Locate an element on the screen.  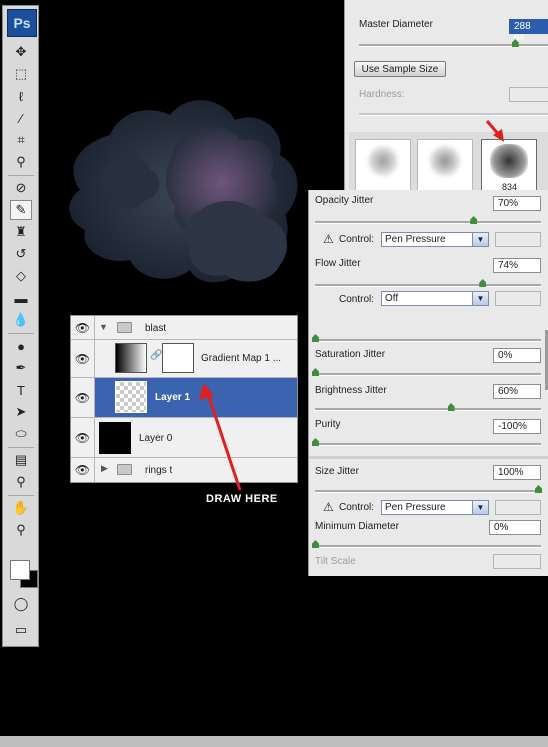
history-brush-icon: ↺ is located at coordinates (21, 253).